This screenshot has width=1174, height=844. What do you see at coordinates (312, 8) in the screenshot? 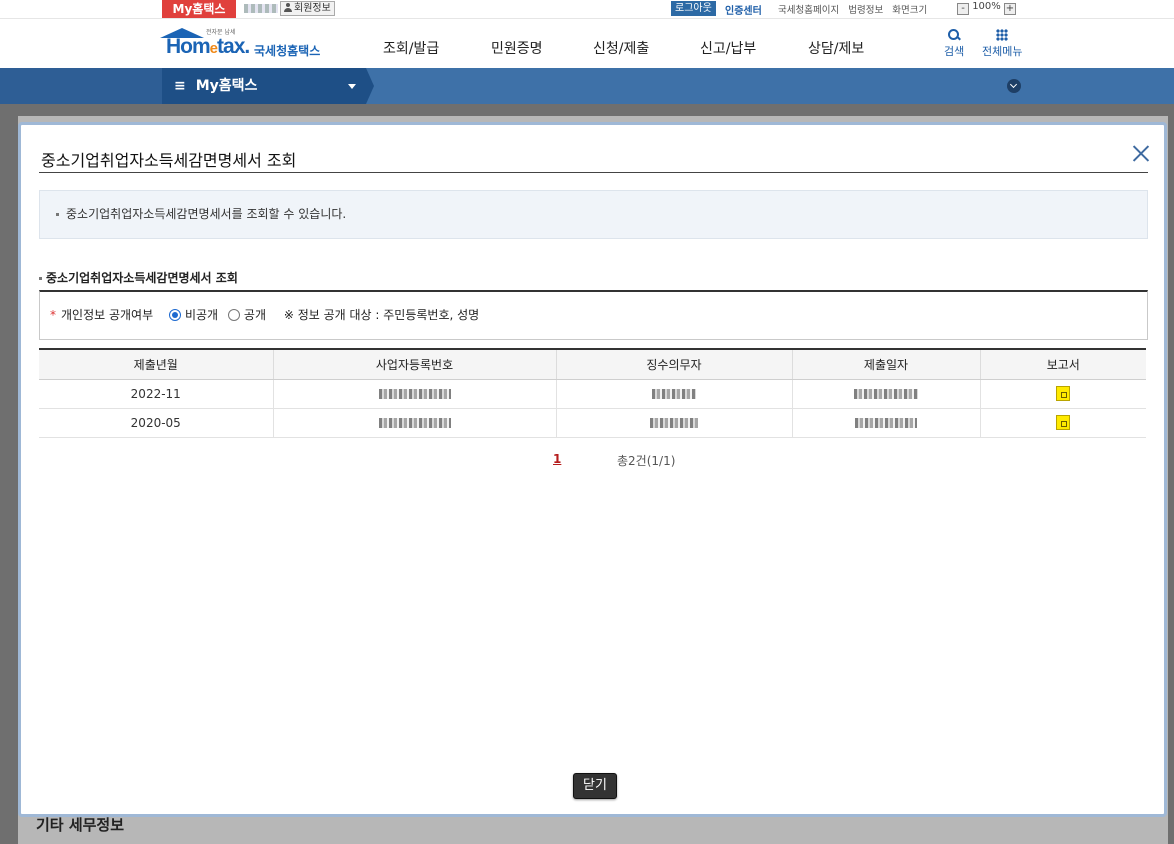
I see `member-info-label: 회원정보` at bounding box center [312, 8].